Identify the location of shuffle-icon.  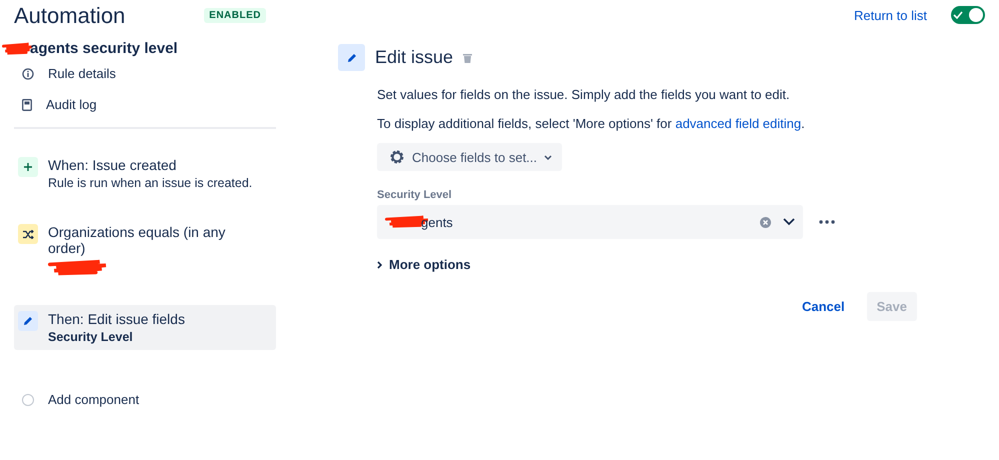
(28, 234).